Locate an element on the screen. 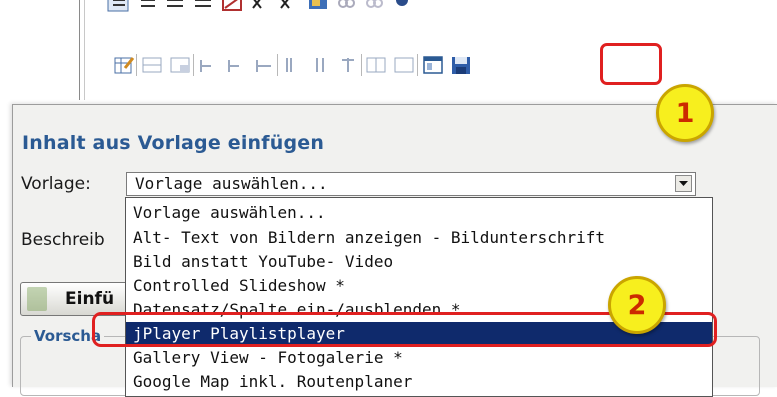 The width and height of the screenshot is (777, 397). insert-col-after-icon is located at coordinates (320, 65).